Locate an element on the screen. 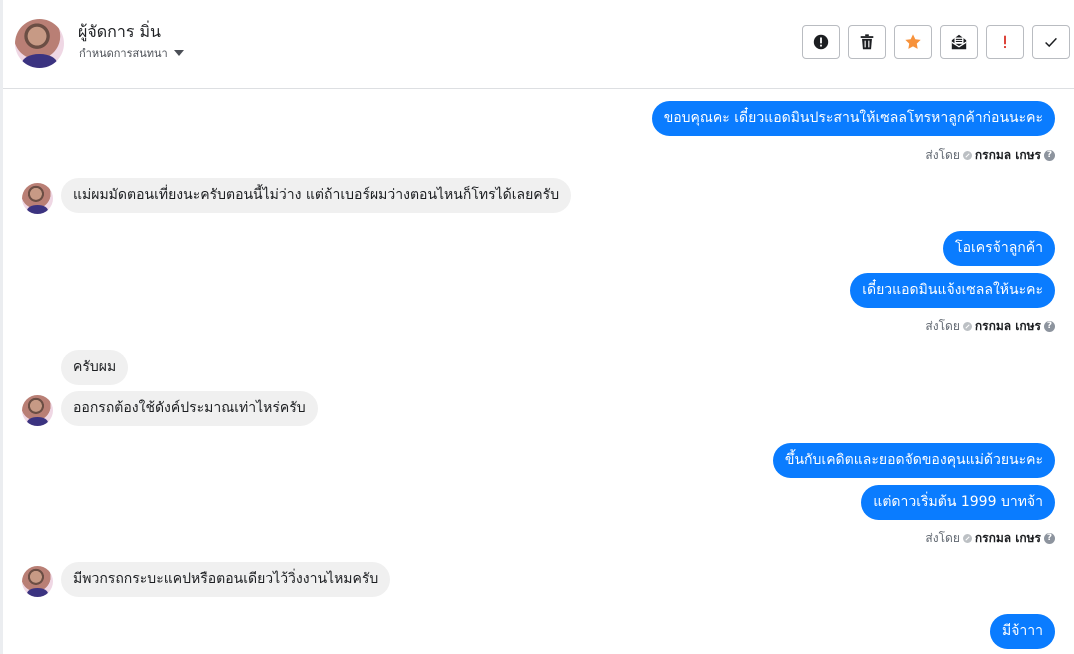  mark-done-button is located at coordinates (1051, 42).